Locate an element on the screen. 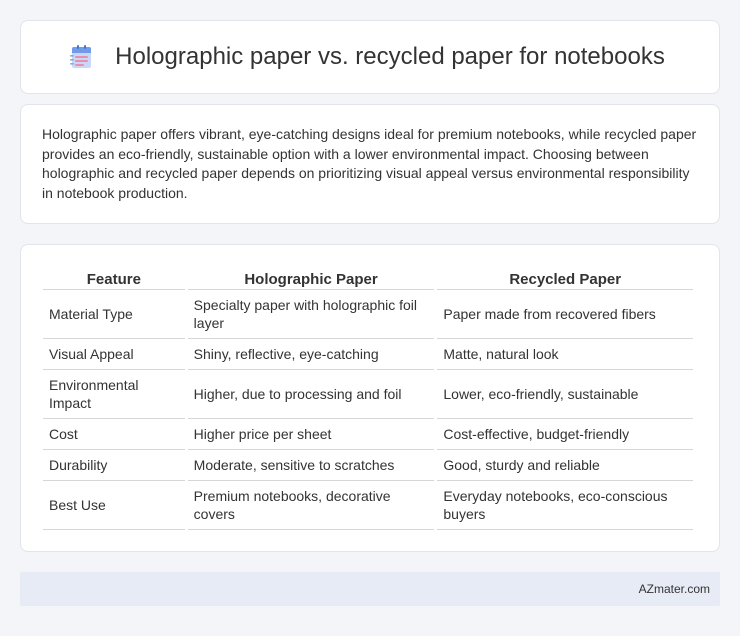 The image size is (740, 636). notebook-icon is located at coordinates (81, 56).